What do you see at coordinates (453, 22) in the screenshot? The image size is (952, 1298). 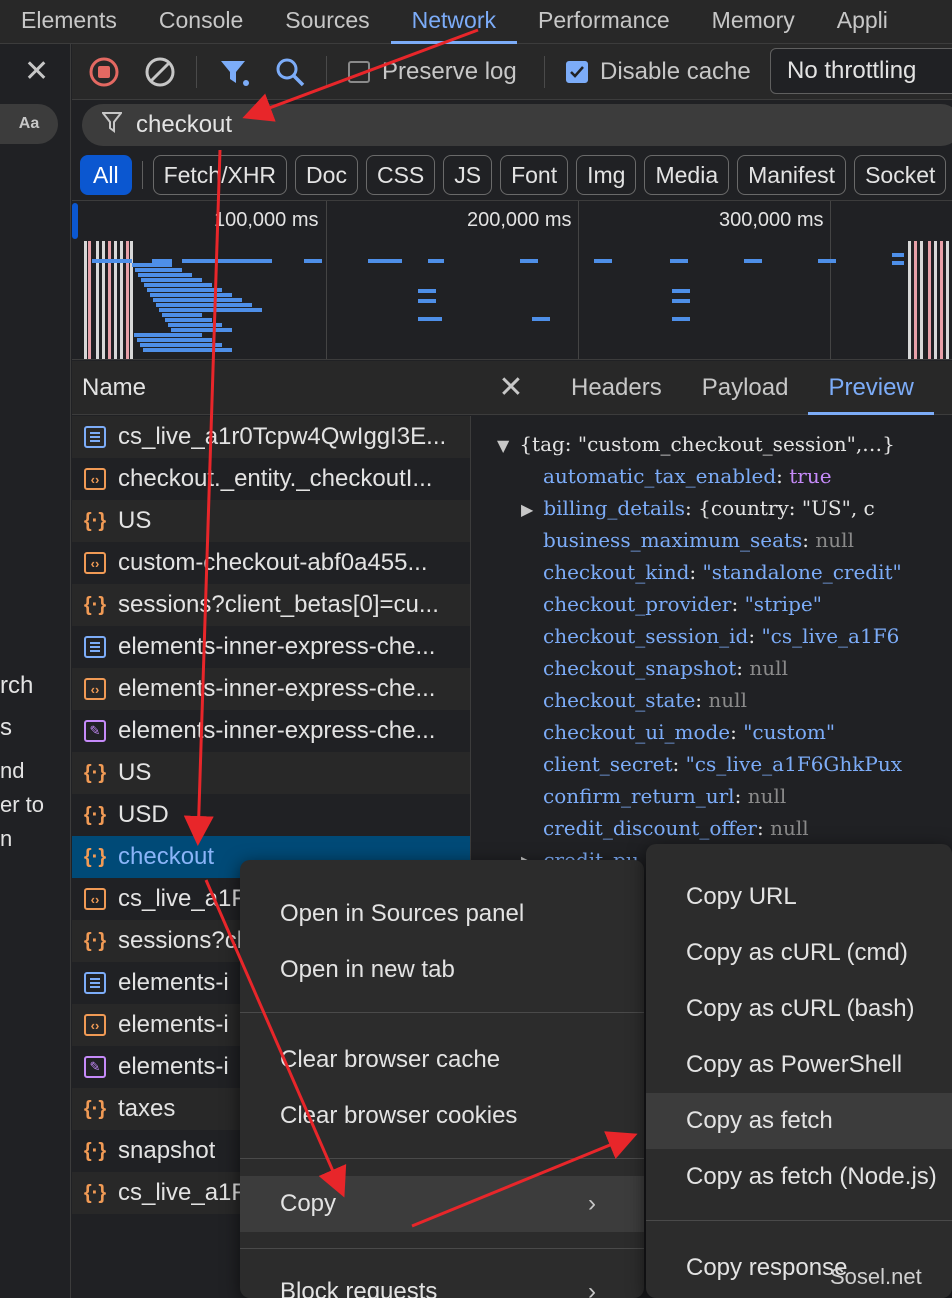 I see `tab-network: Network` at bounding box center [453, 22].